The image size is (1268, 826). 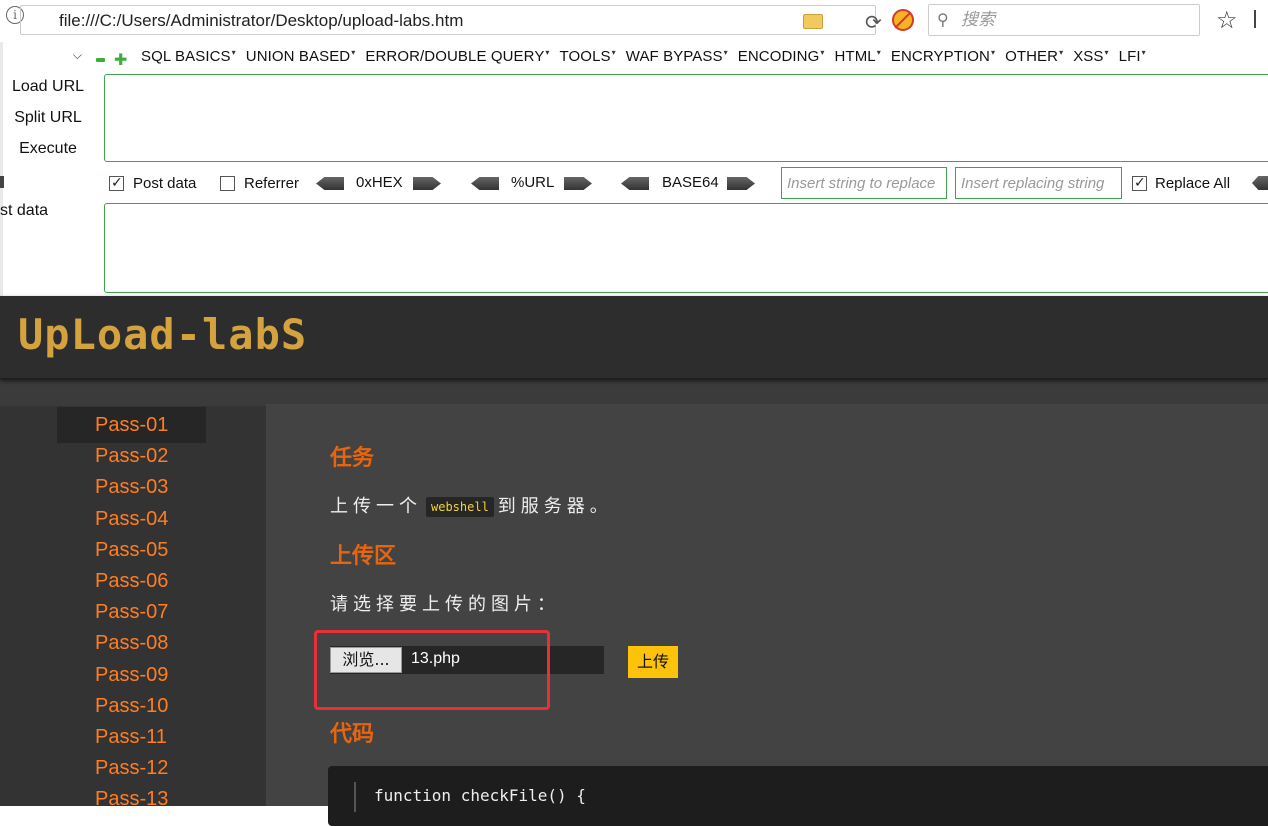 I want to click on hackbar-menu-item: ENCRYPTION▾, so click(x=943, y=56).